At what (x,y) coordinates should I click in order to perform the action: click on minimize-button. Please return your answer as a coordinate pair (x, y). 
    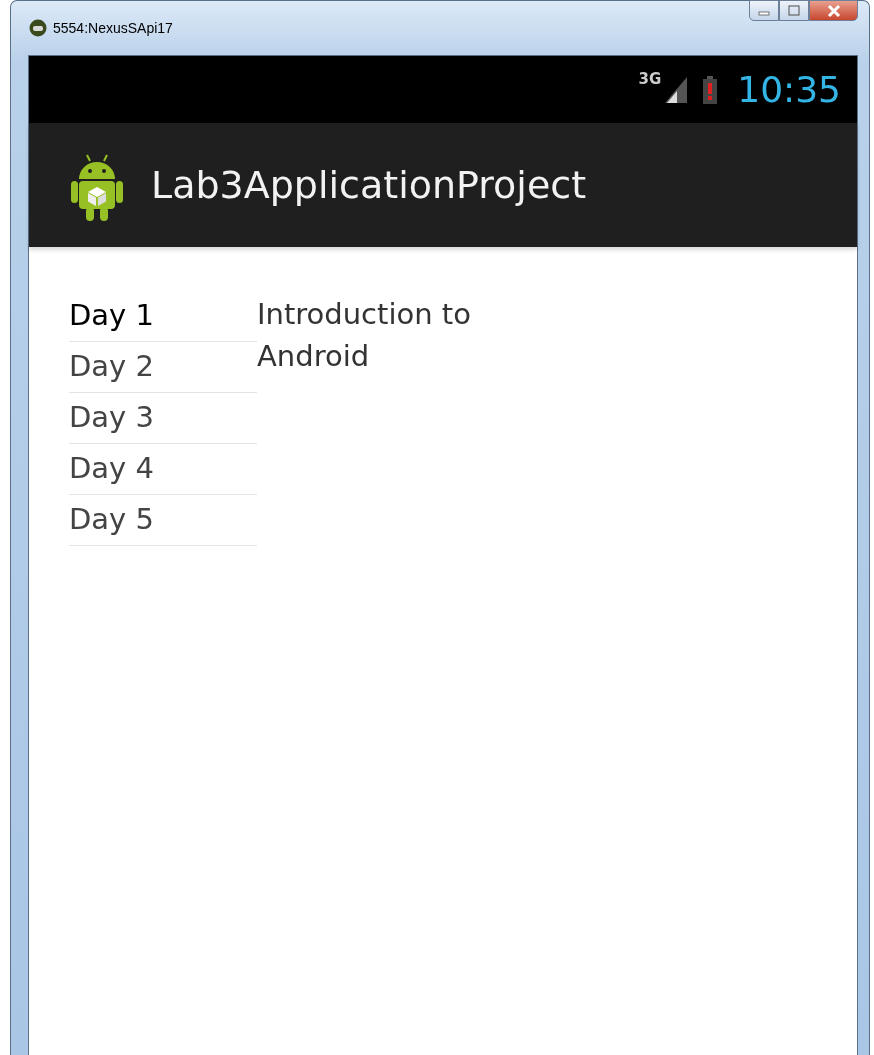
    Looking at the image, I should click on (764, 10).